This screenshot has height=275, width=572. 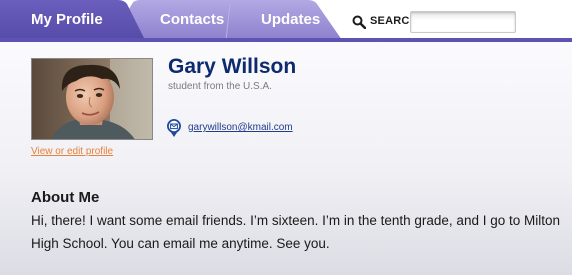 What do you see at coordinates (220, 86) in the screenshot?
I see `profile-subtitle: student from the U.S.A.` at bounding box center [220, 86].